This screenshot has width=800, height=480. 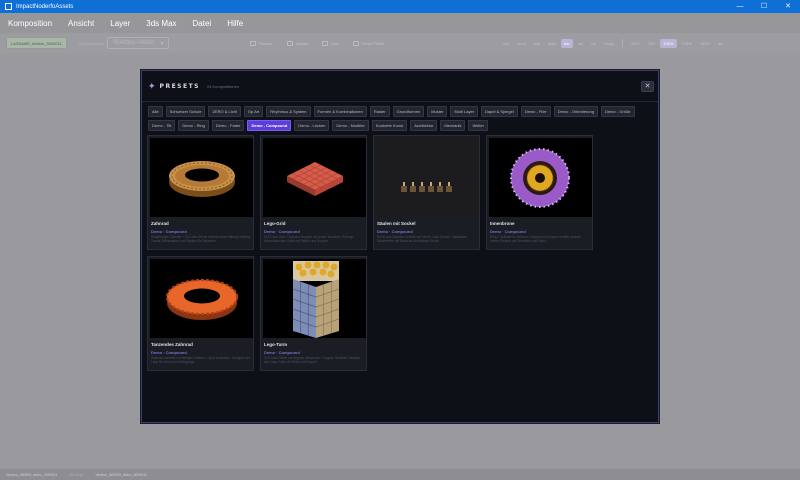 I want to click on toolbar-divider, so click(x=623, y=43).